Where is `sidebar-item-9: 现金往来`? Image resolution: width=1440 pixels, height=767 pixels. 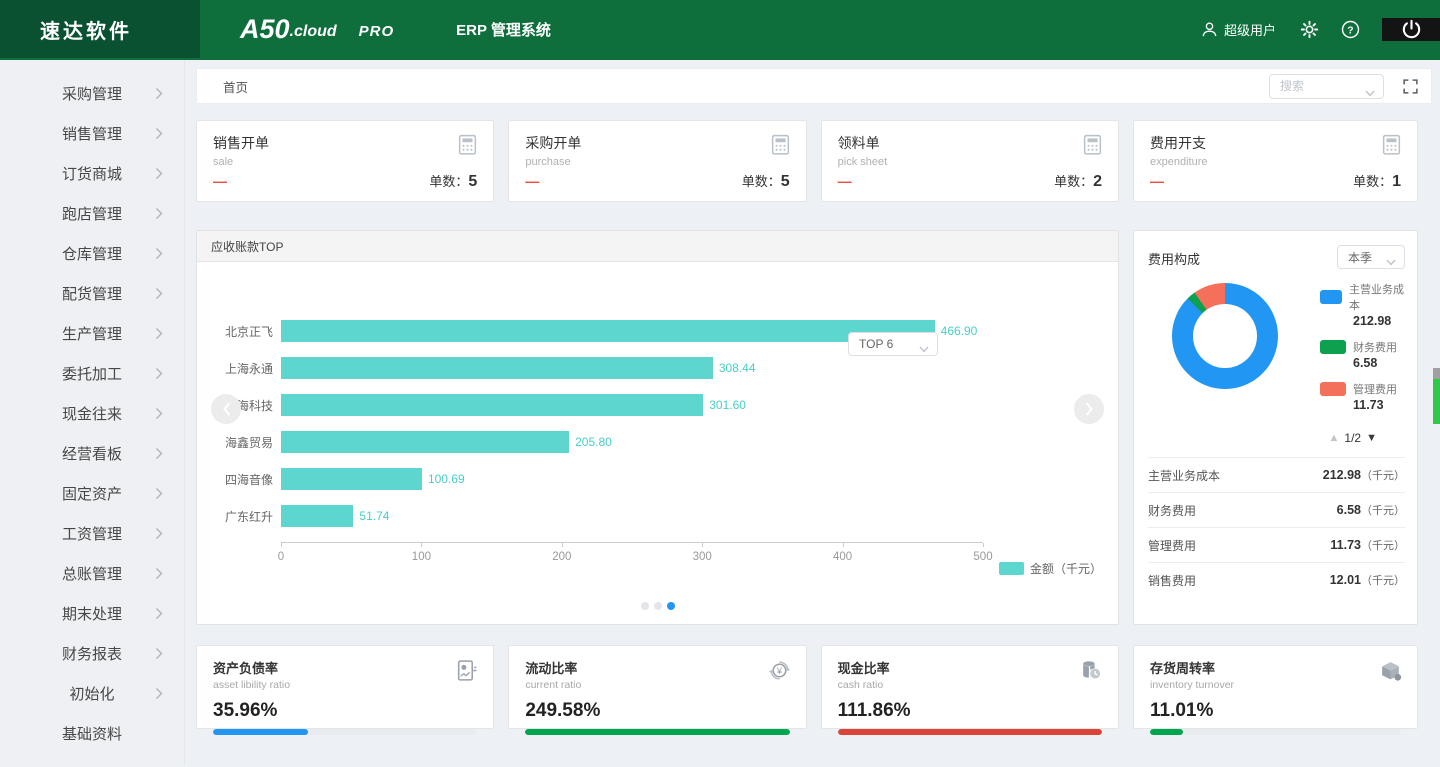
sidebar-item-9: 现金往来 is located at coordinates (92, 413).